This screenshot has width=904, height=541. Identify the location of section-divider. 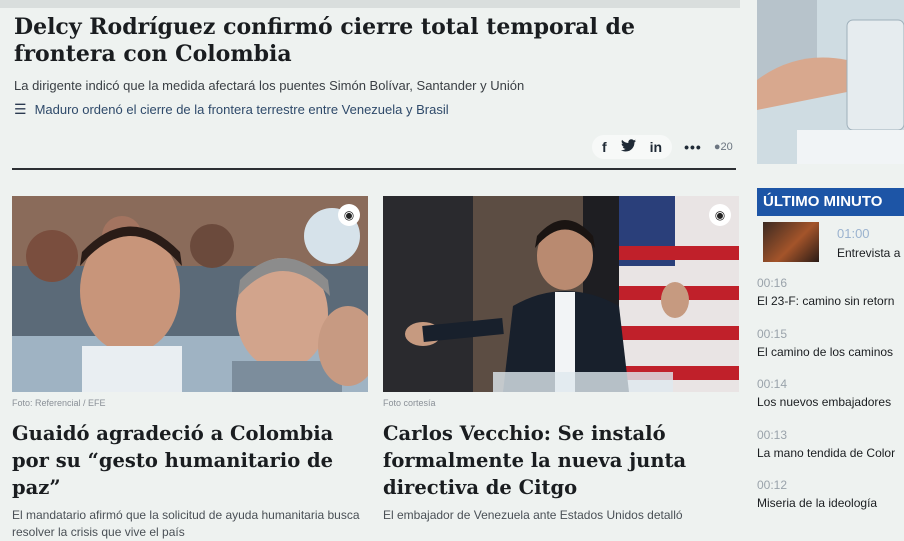
(374, 169).